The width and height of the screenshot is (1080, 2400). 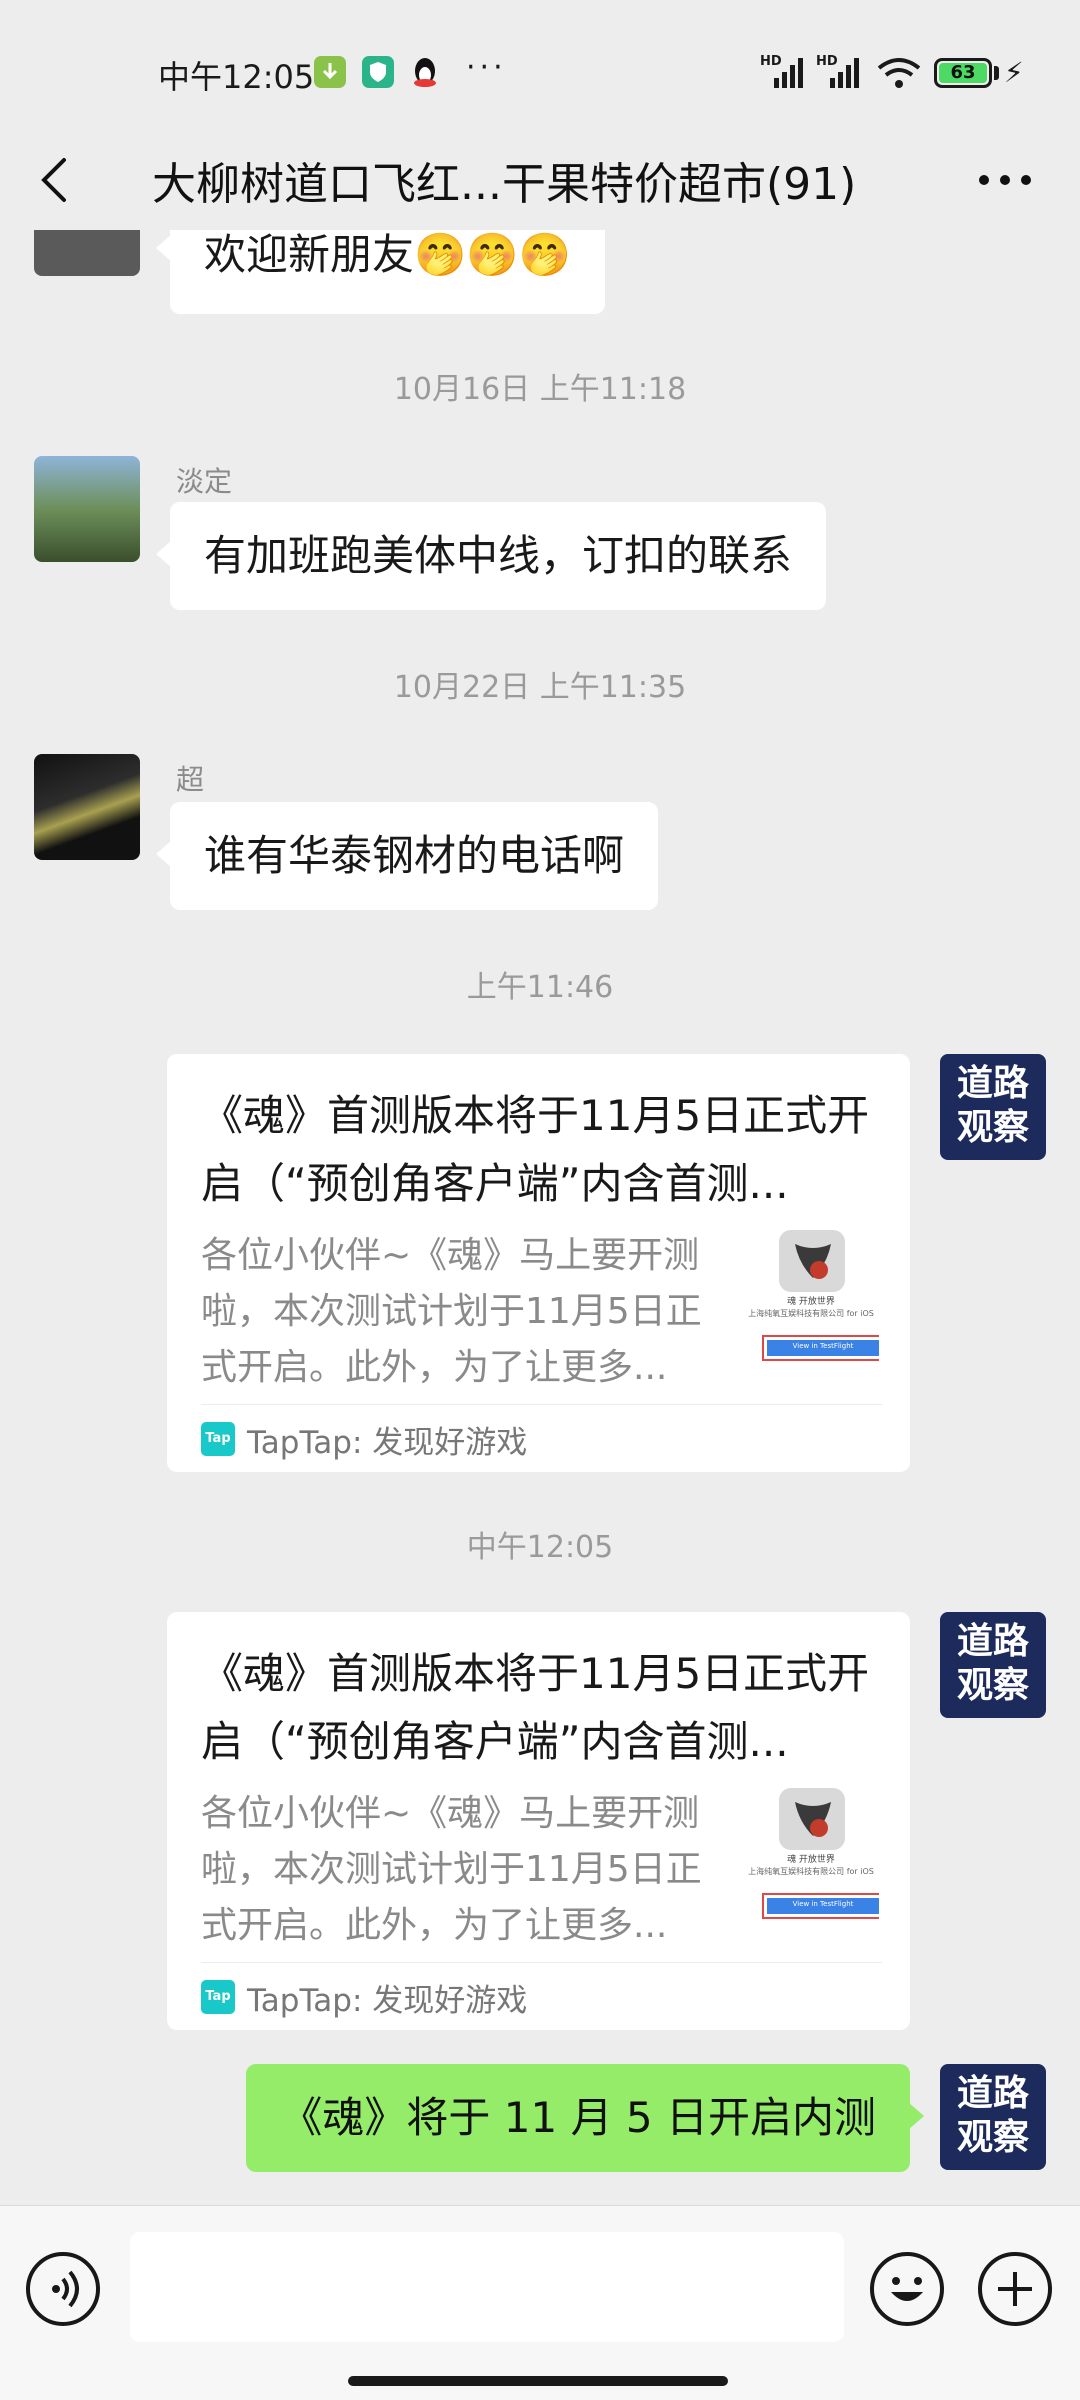 I want to click on back-button, so click(x=65, y=180).